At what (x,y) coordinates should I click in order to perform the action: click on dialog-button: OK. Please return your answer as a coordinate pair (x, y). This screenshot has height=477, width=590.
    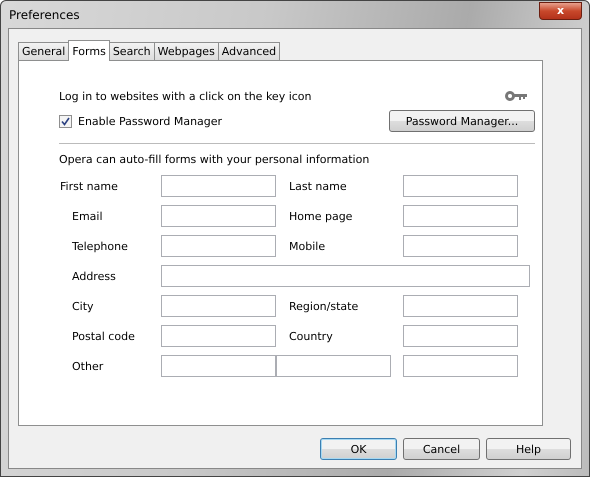
    Looking at the image, I should click on (358, 449).